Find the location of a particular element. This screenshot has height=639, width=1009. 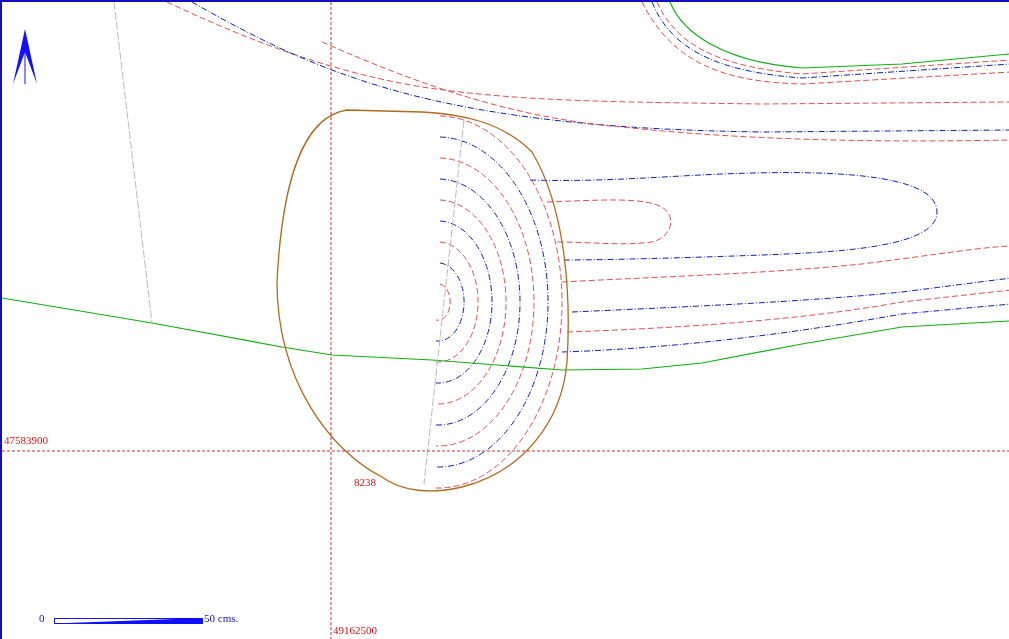

northing-label: 47583900 is located at coordinates (26, 440).